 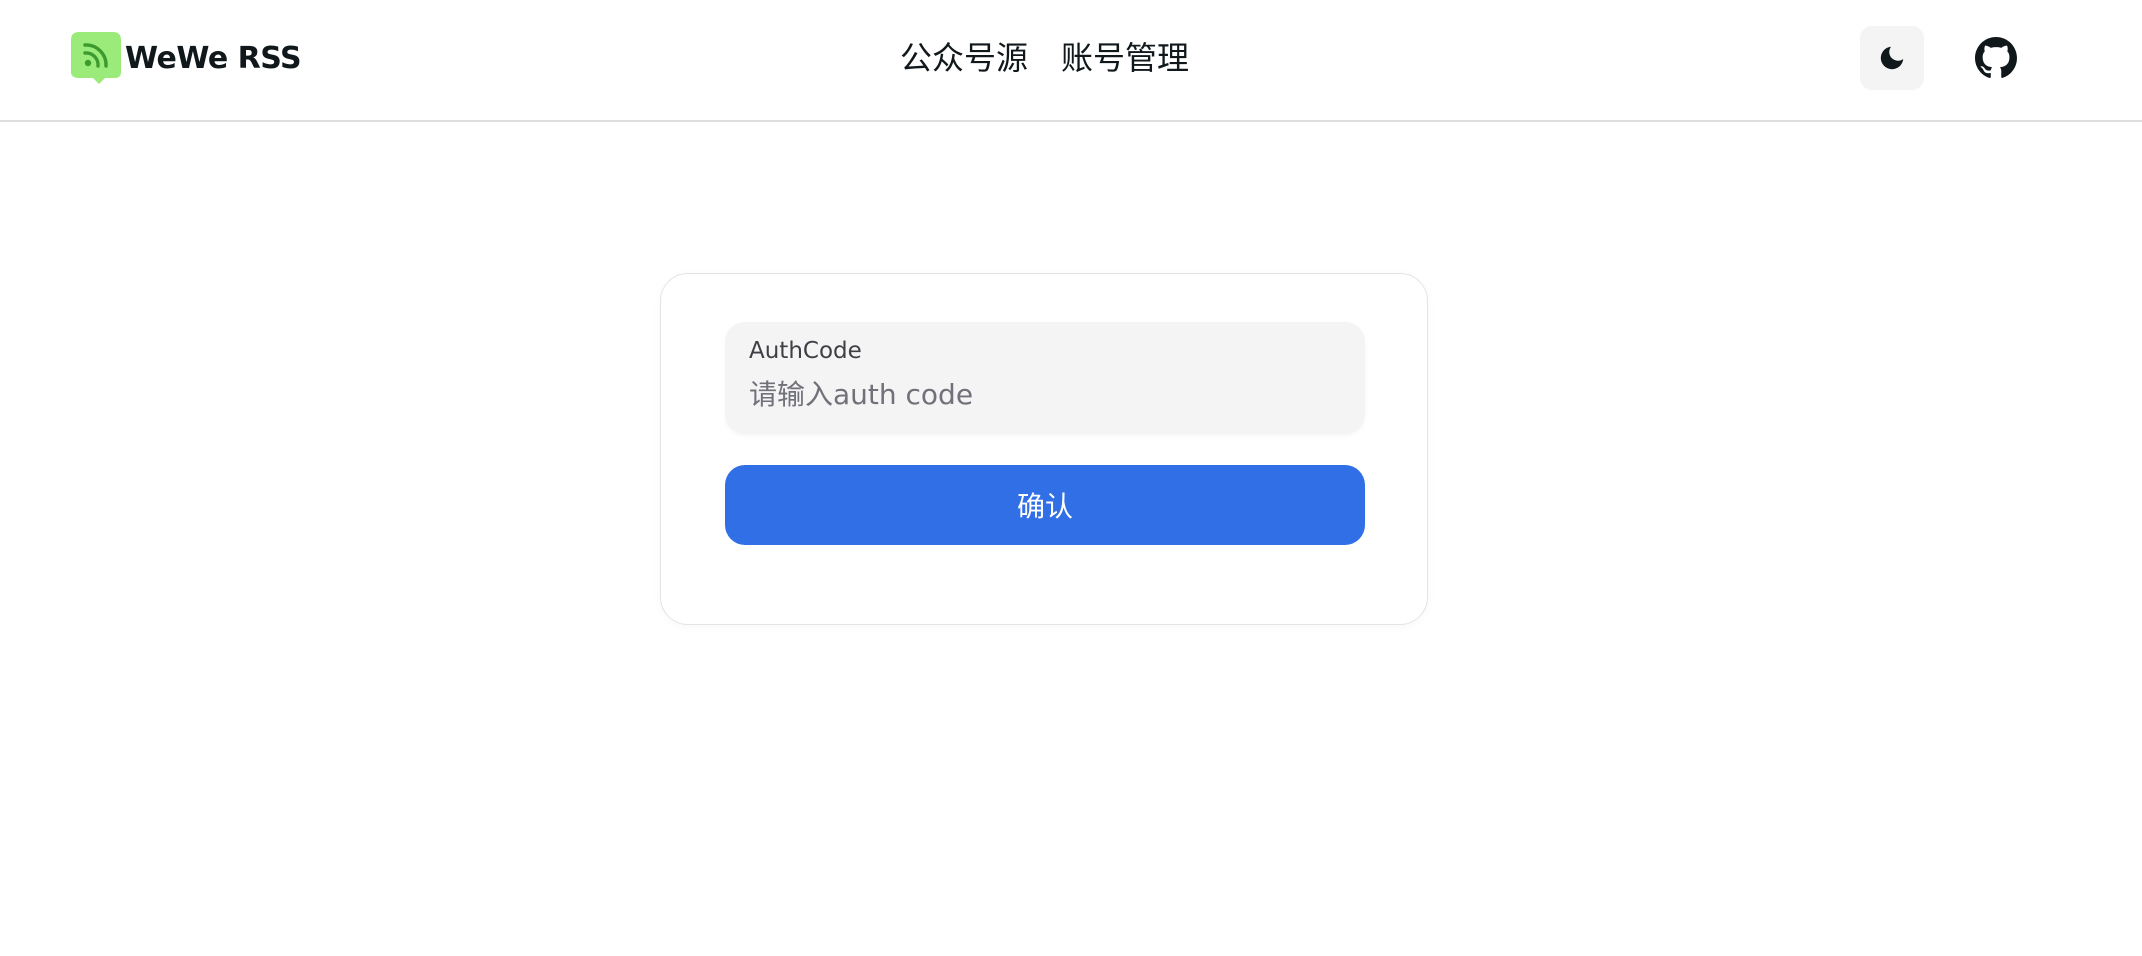 I want to click on github-icon, so click(x=1996, y=57).